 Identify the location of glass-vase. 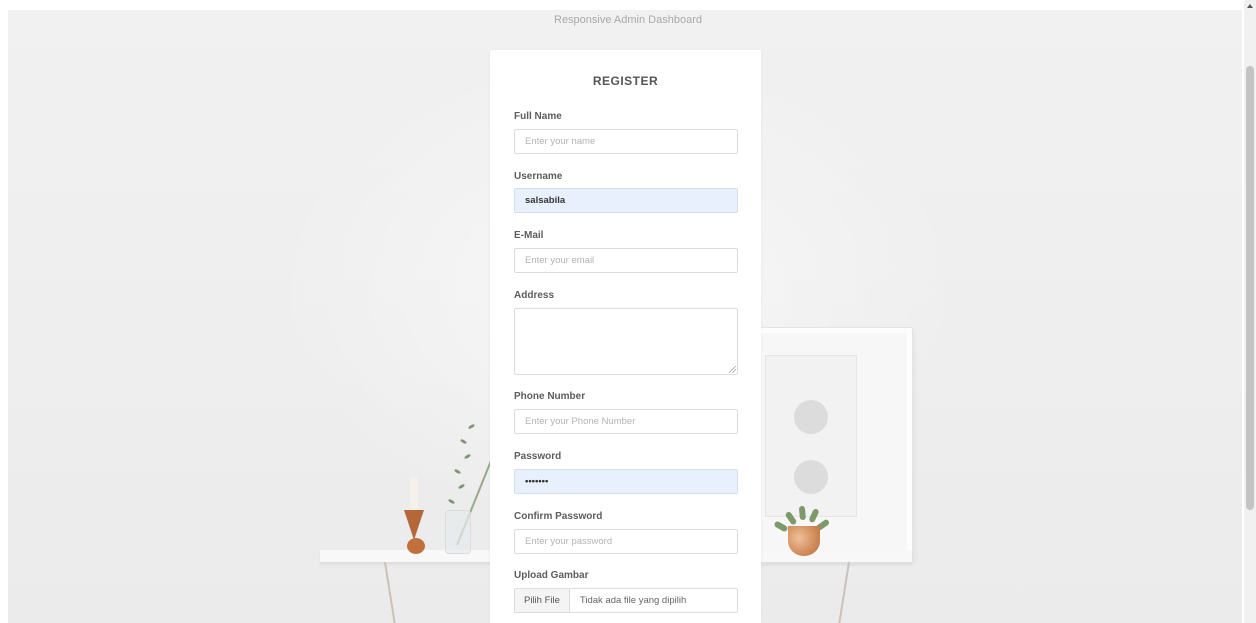
(458, 532).